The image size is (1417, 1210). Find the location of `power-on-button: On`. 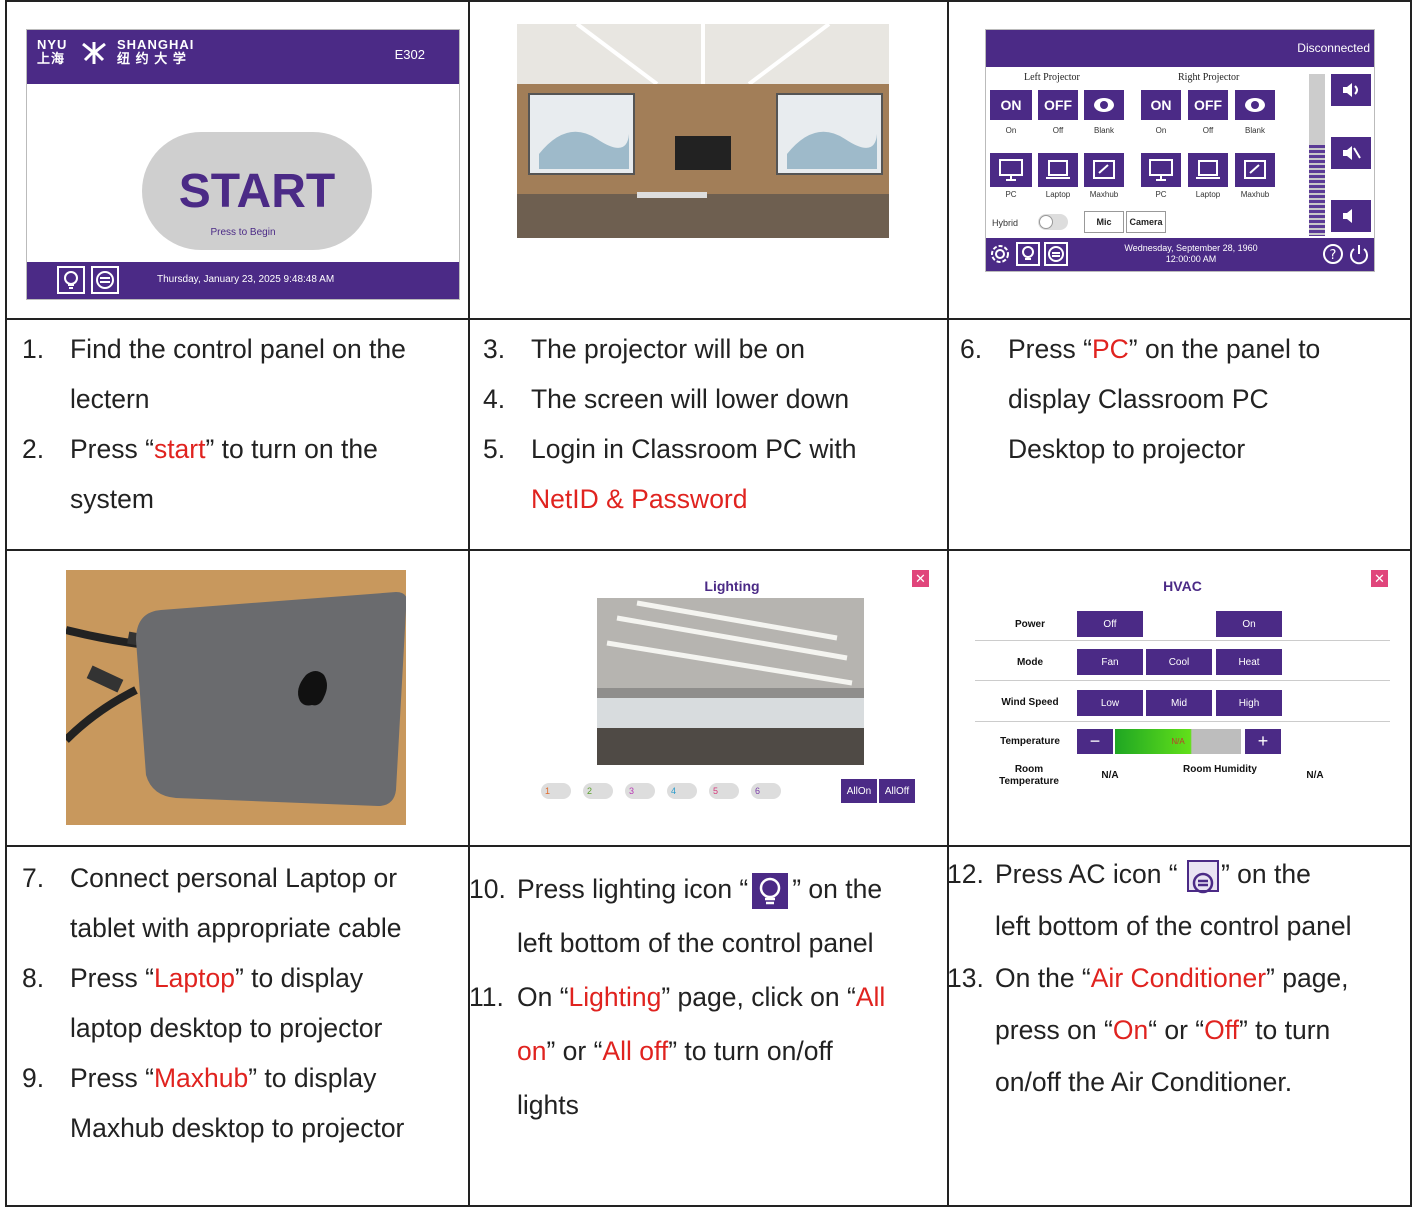

power-on-button: On is located at coordinates (1249, 624).